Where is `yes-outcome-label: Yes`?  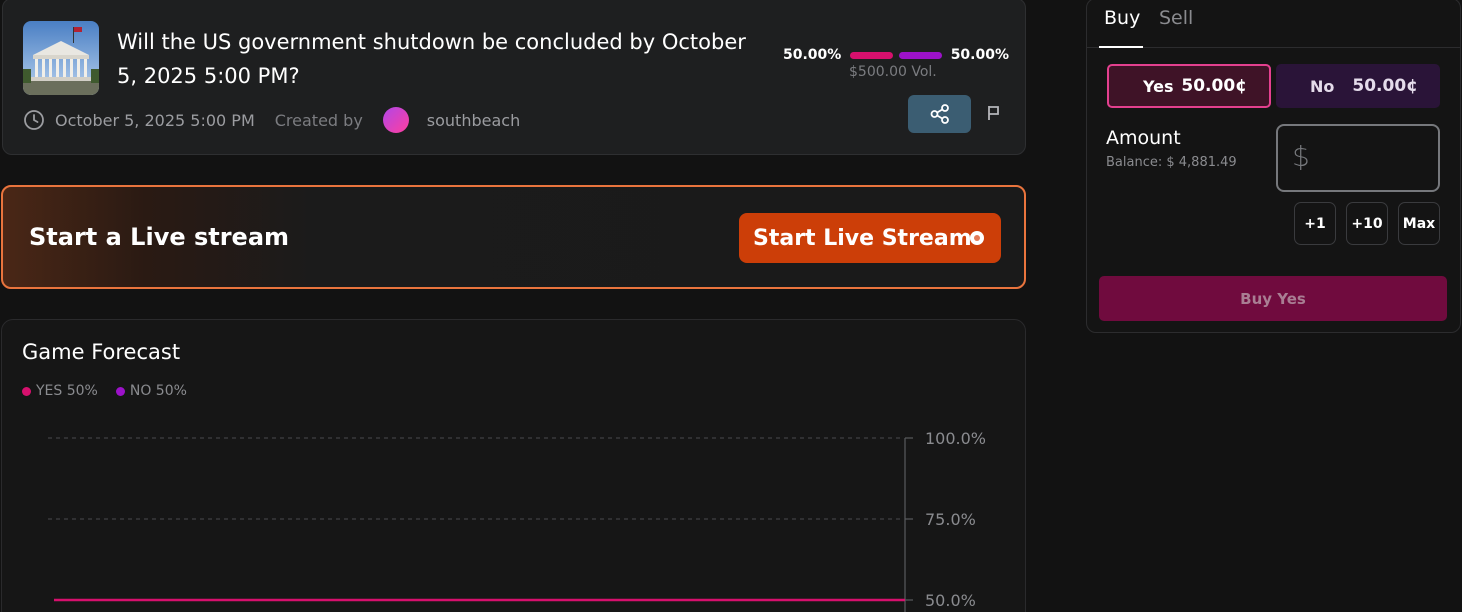
yes-outcome-label: Yes is located at coordinates (1158, 86).